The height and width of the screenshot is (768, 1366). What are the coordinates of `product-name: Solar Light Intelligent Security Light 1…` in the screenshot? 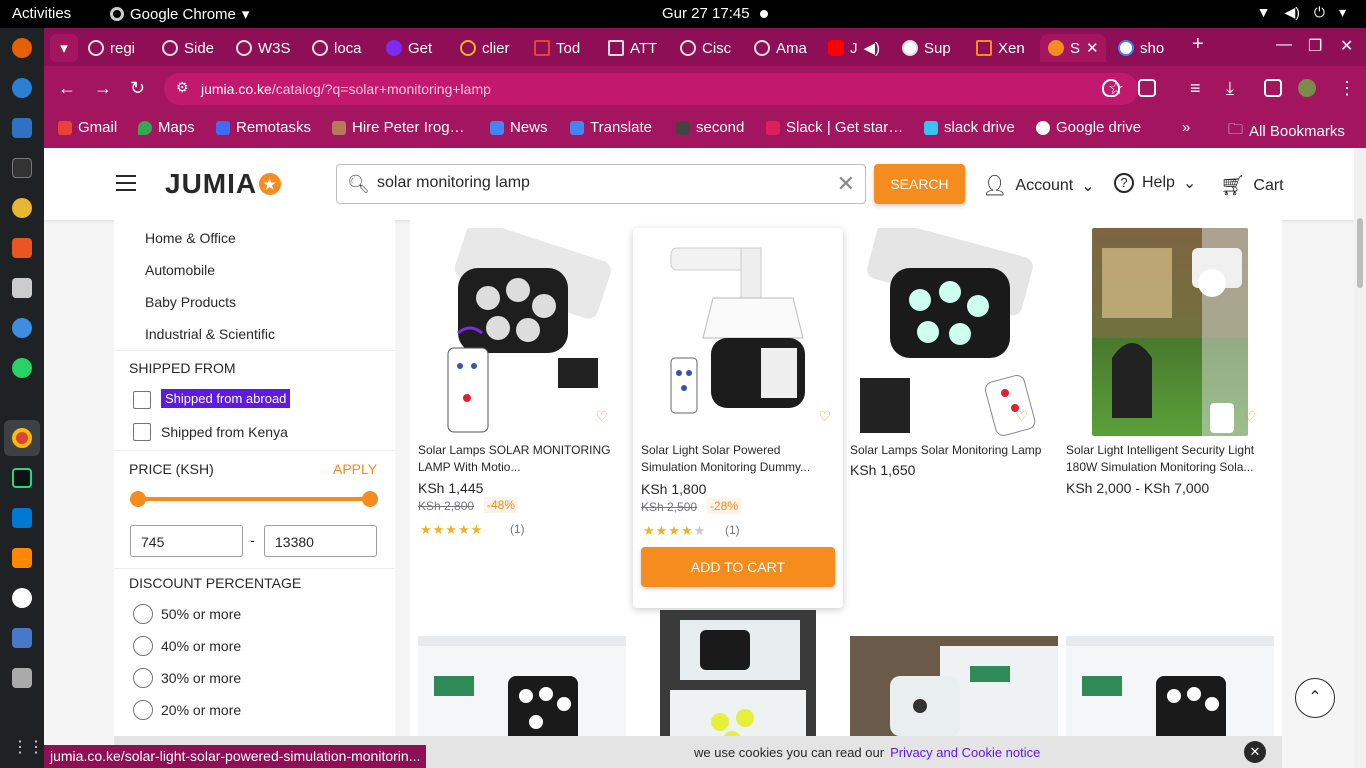 It's located at (1163, 459).